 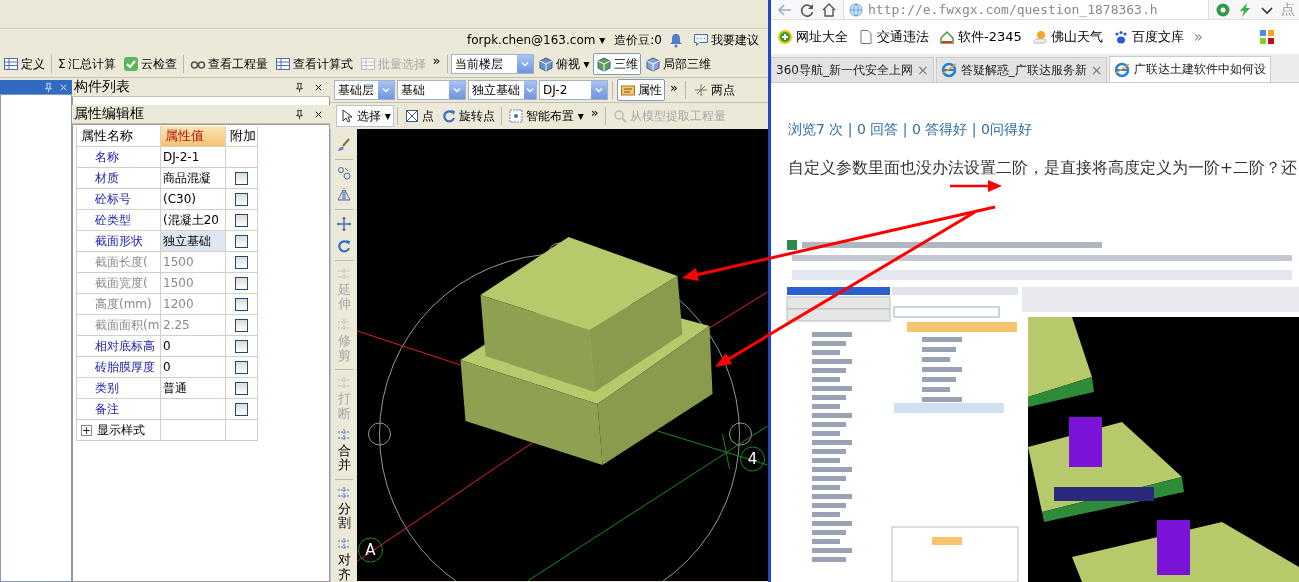 What do you see at coordinates (193, 178) in the screenshot?
I see `property-value: 商品混凝` at bounding box center [193, 178].